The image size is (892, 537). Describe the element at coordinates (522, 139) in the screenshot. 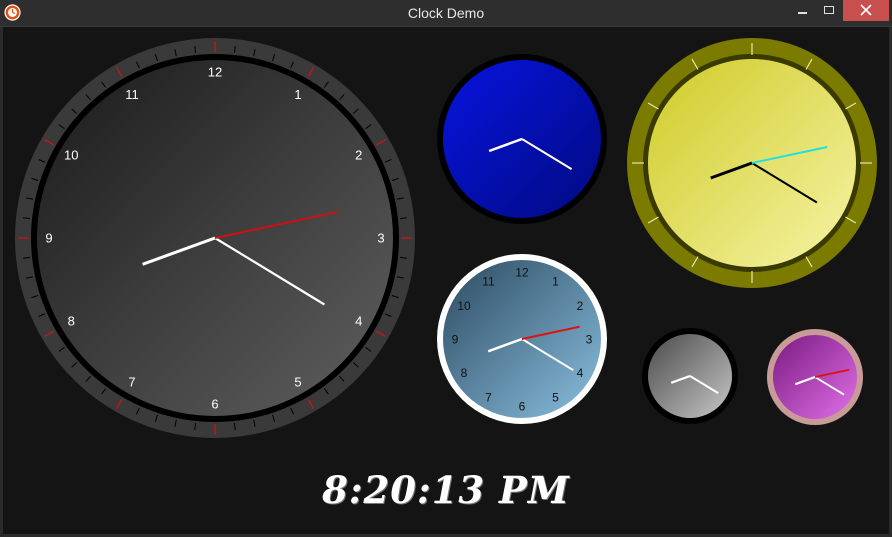

I see `blue-clock` at that location.